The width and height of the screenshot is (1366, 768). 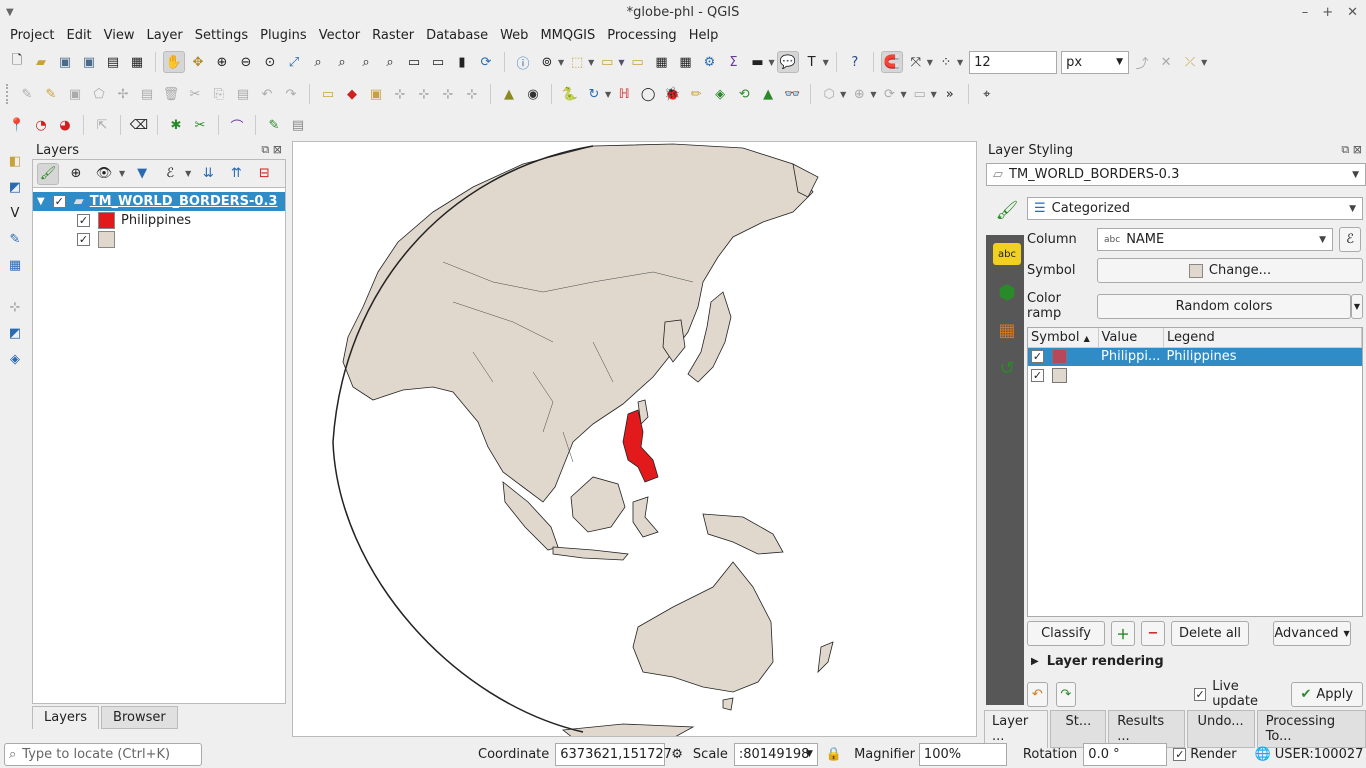 I want to click on select-by-value-icon: ▭, so click(x=607, y=62).